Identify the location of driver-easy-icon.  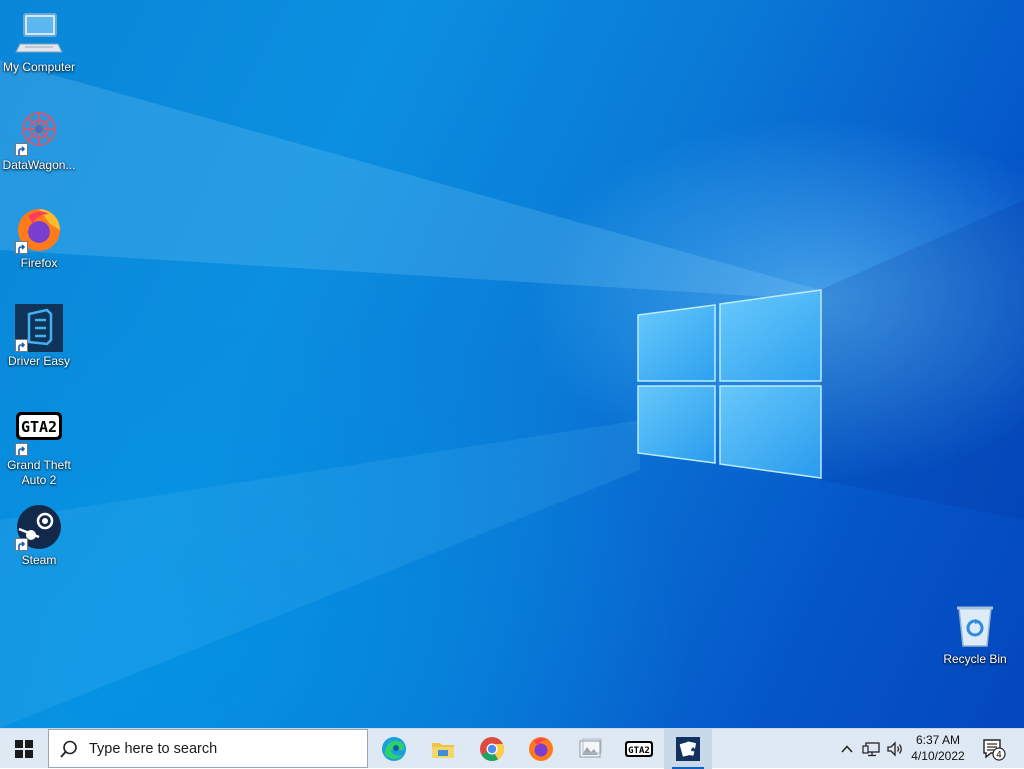
(39, 328).